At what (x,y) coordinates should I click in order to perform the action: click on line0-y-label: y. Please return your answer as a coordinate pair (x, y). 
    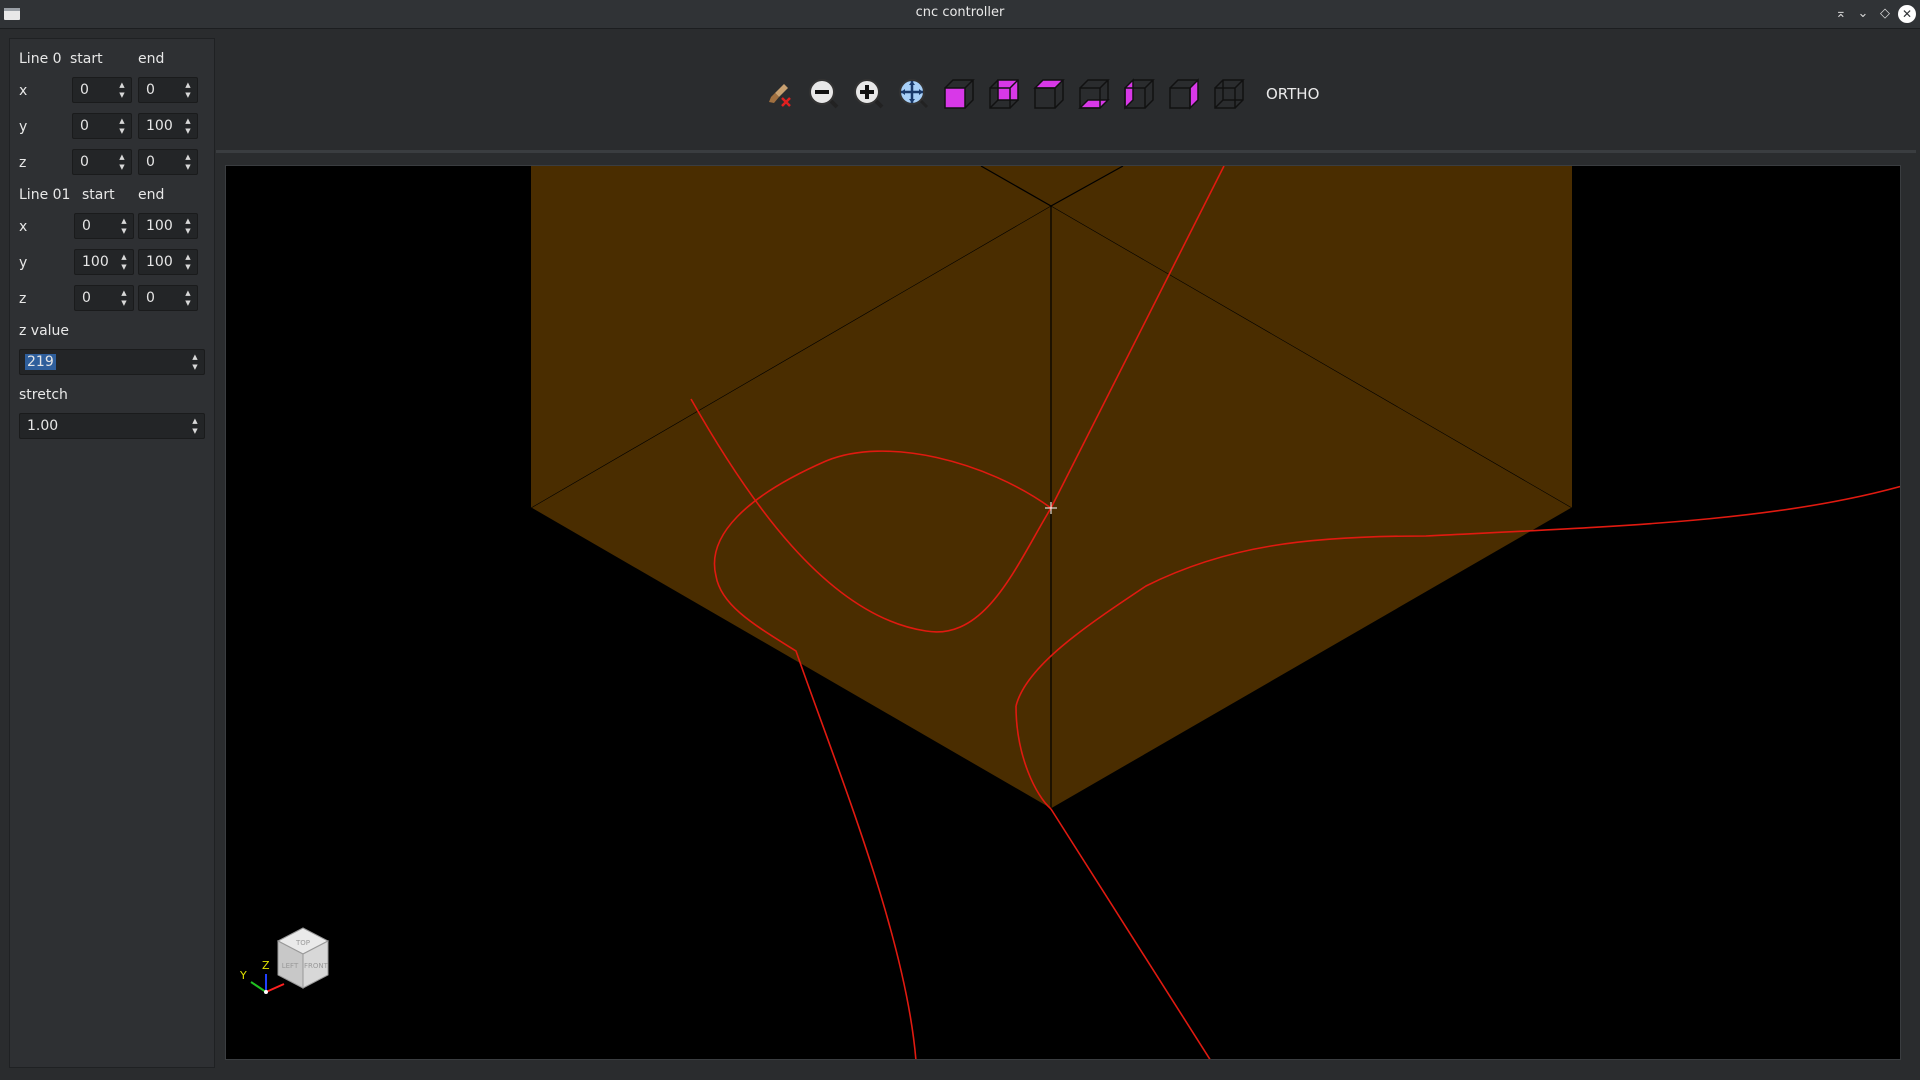
    Looking at the image, I should click on (23, 127).